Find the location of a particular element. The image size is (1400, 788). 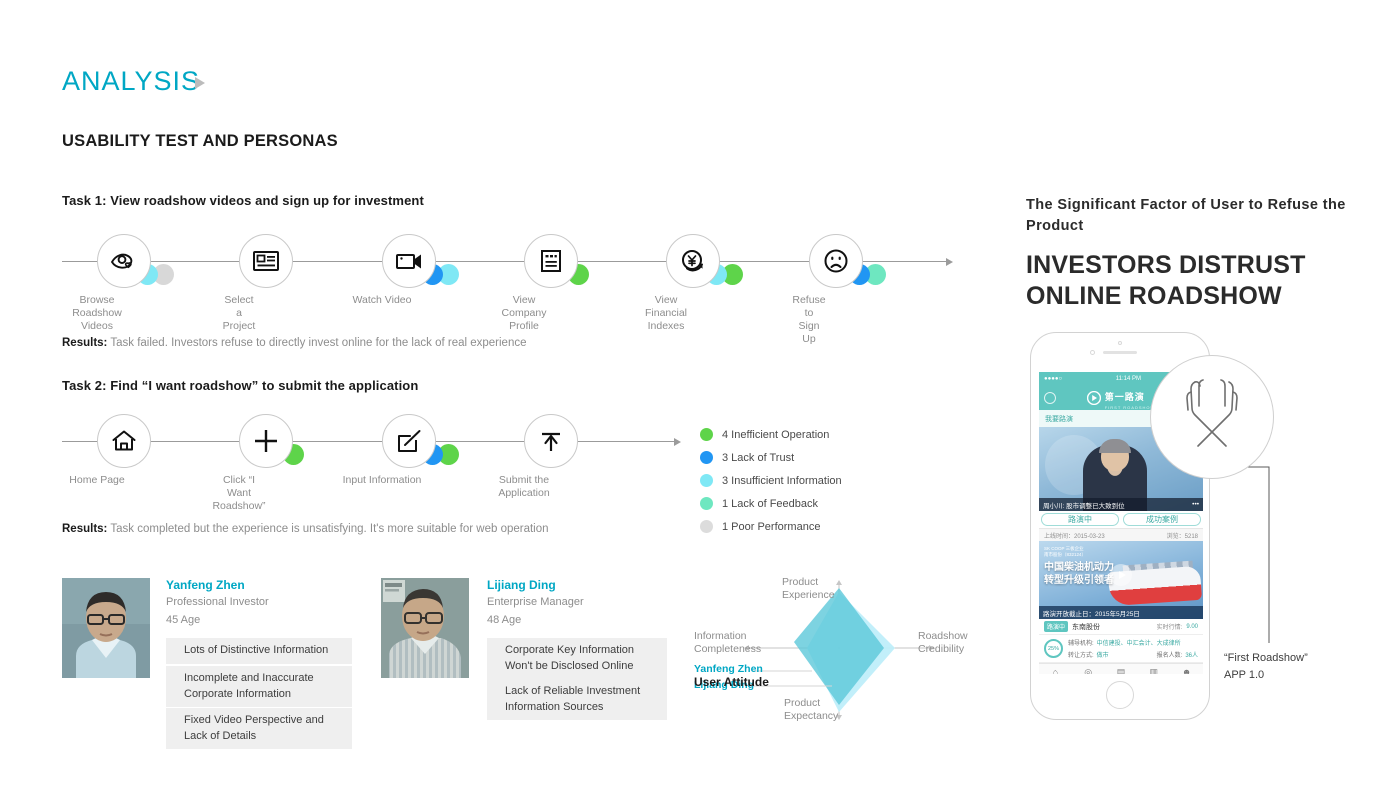

menu-icon is located at coordinates (1050, 398).